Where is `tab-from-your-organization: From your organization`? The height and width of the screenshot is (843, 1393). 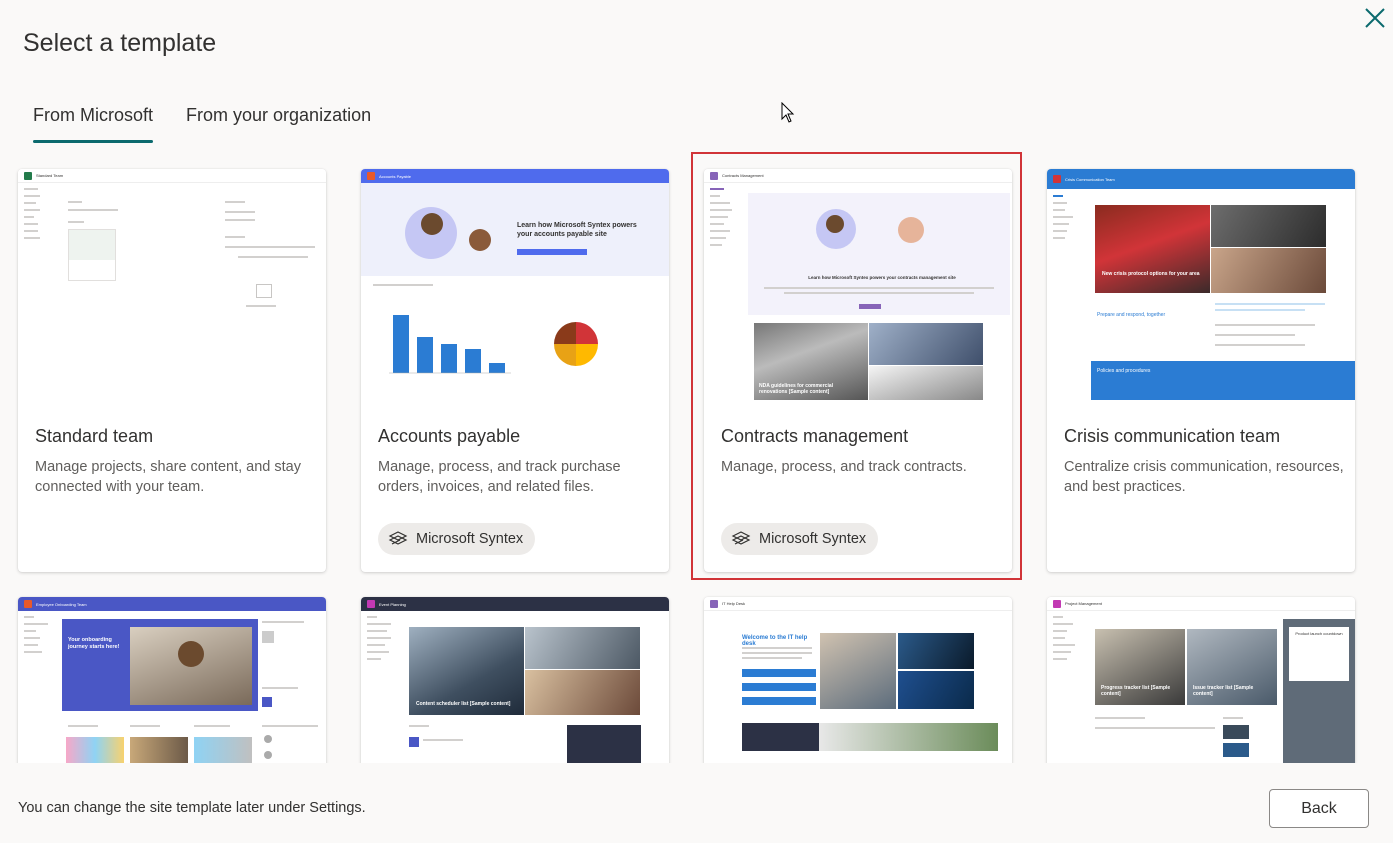 tab-from-your-organization: From your organization is located at coordinates (278, 124).